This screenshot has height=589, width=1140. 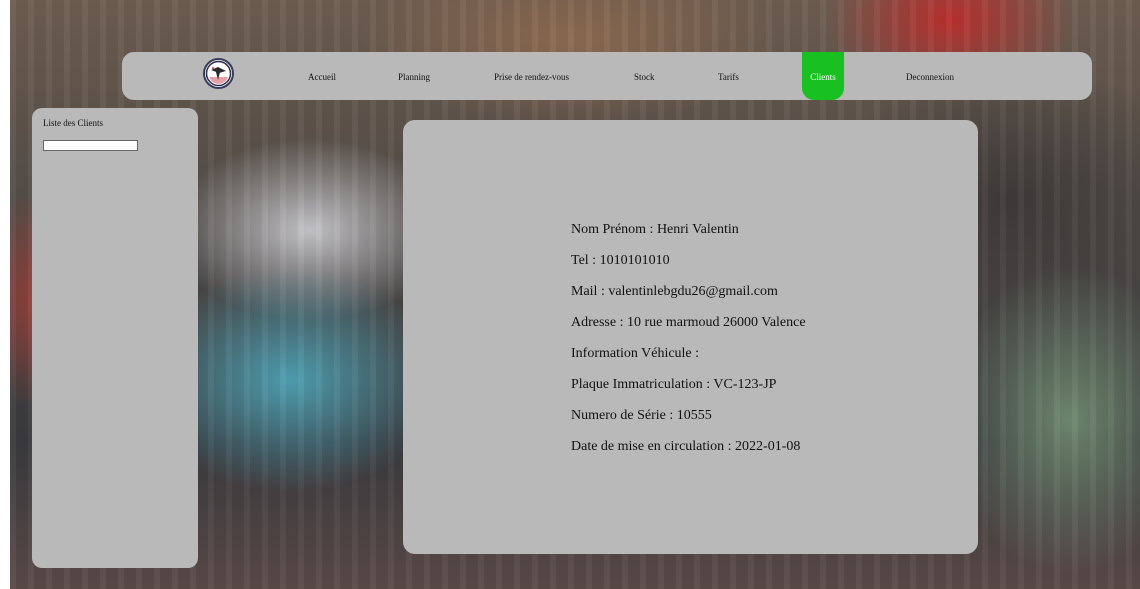 I want to click on client-address: Adresse : 10 rue marmoud 26000 Valence, so click(x=688, y=322).